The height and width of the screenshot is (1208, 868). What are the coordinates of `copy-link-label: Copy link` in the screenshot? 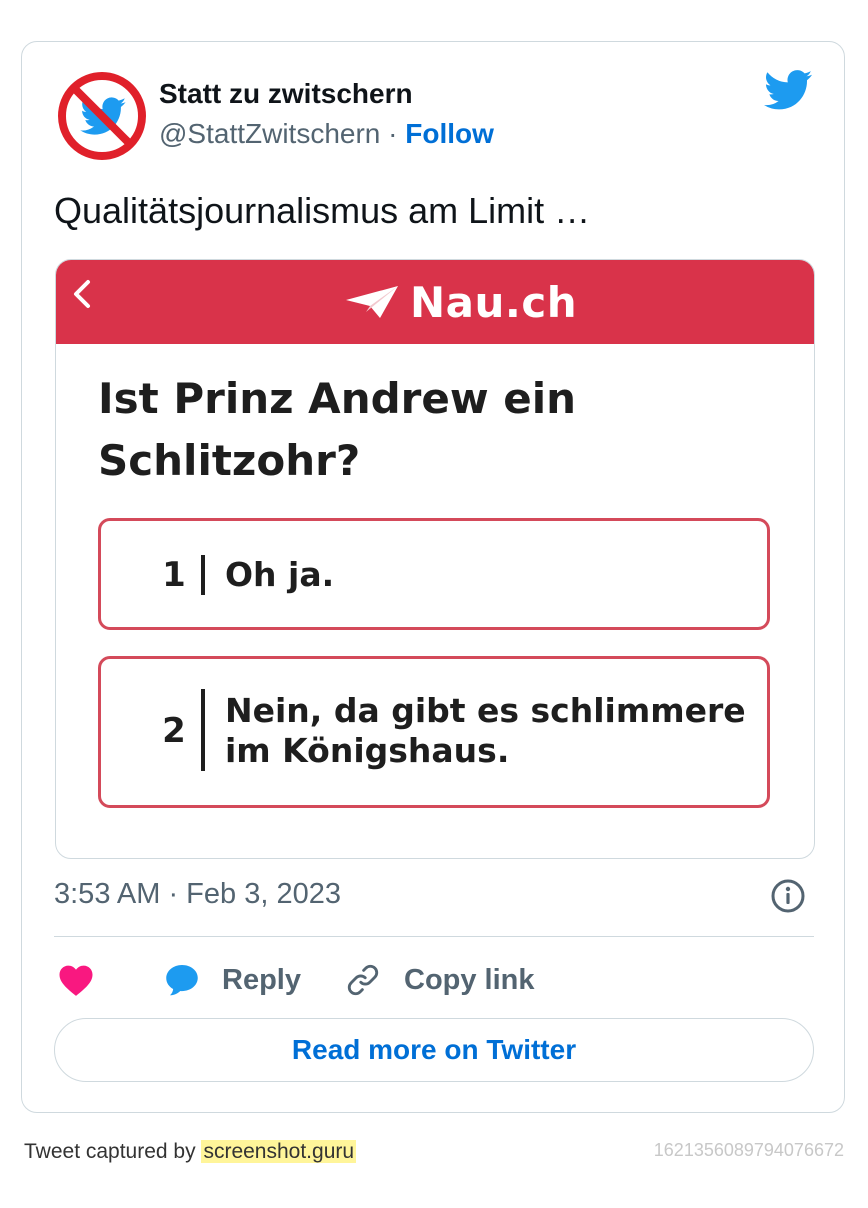 It's located at (469, 979).